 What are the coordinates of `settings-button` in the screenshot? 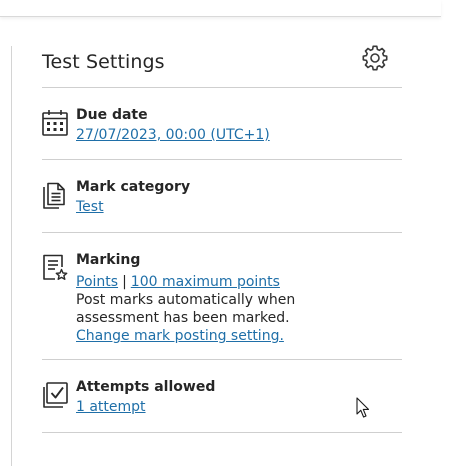 It's located at (375, 58).